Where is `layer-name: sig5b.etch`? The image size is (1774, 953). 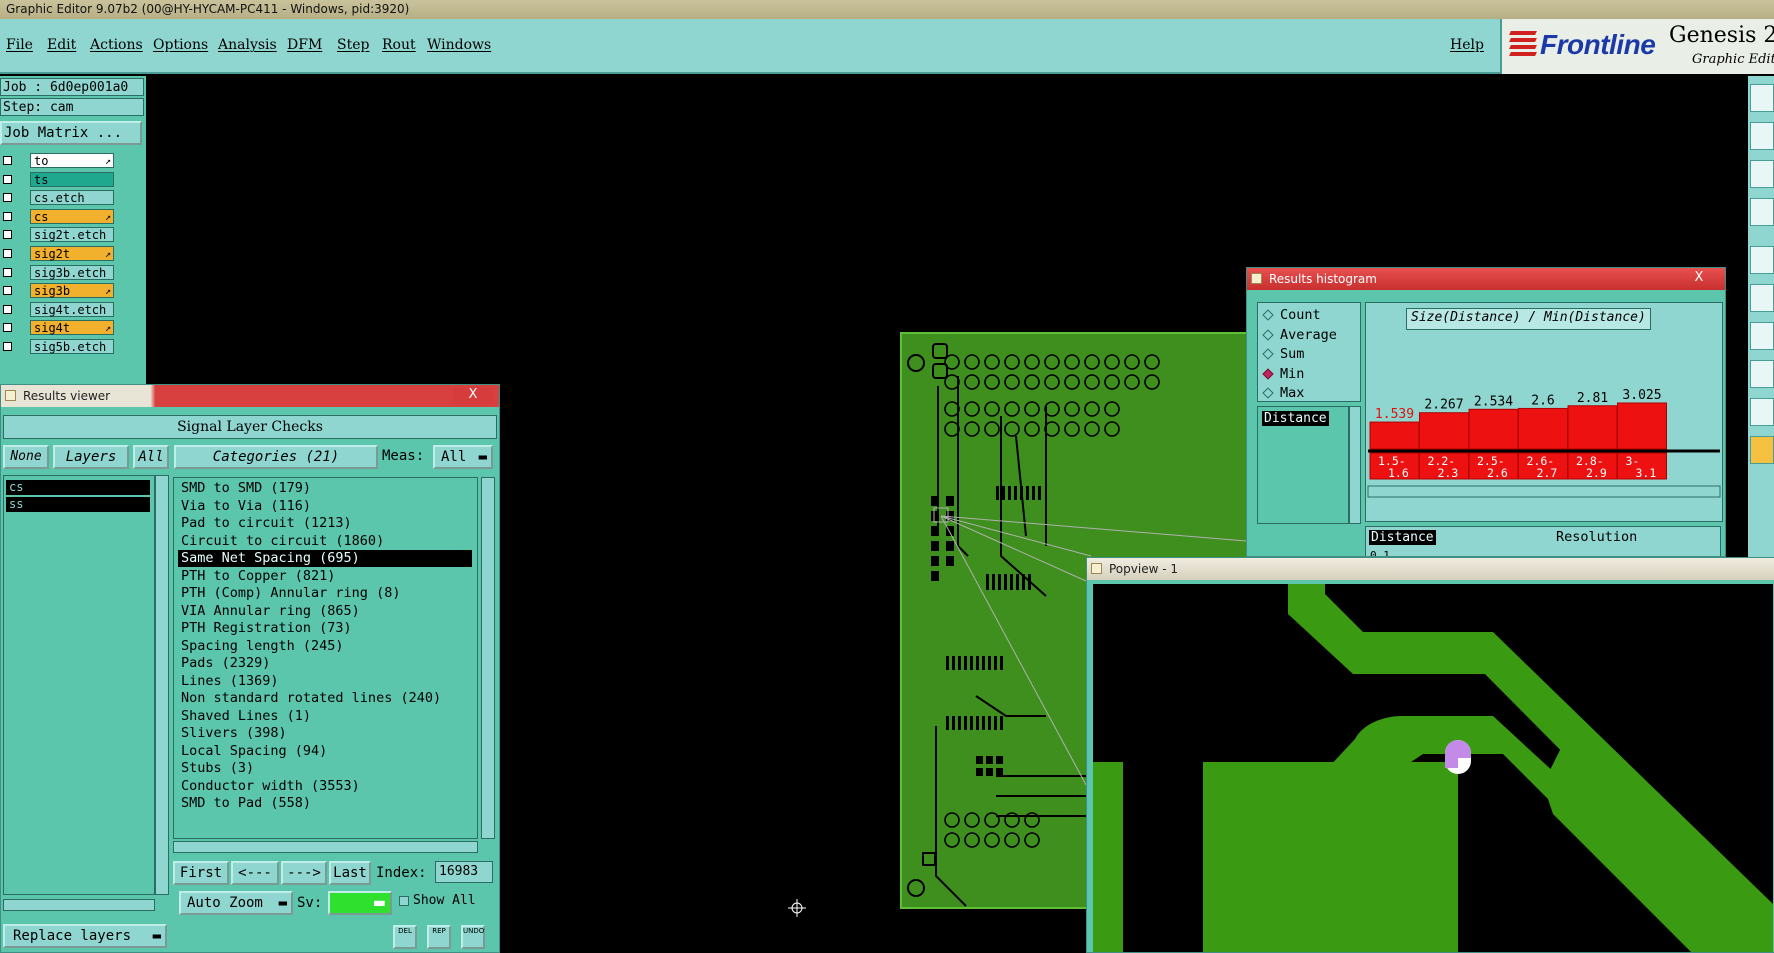 layer-name: sig5b.etch is located at coordinates (72, 346).